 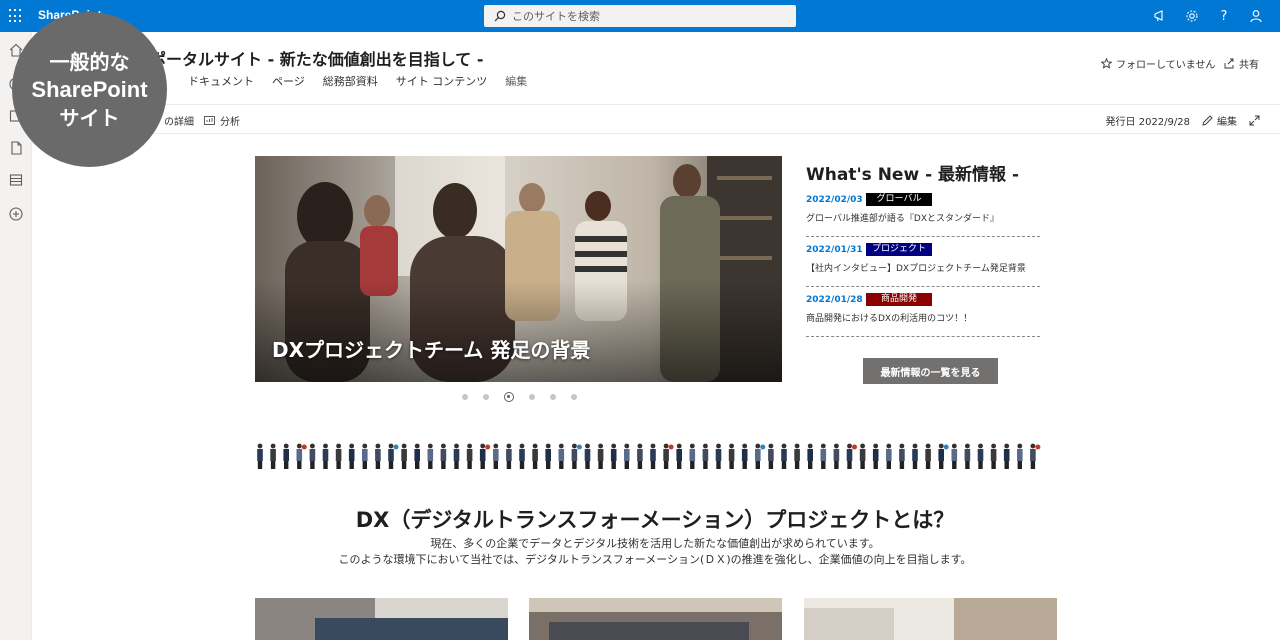 What do you see at coordinates (930, 371) in the screenshot?
I see `view-all-news-button: 最新情報の一覧を見る` at bounding box center [930, 371].